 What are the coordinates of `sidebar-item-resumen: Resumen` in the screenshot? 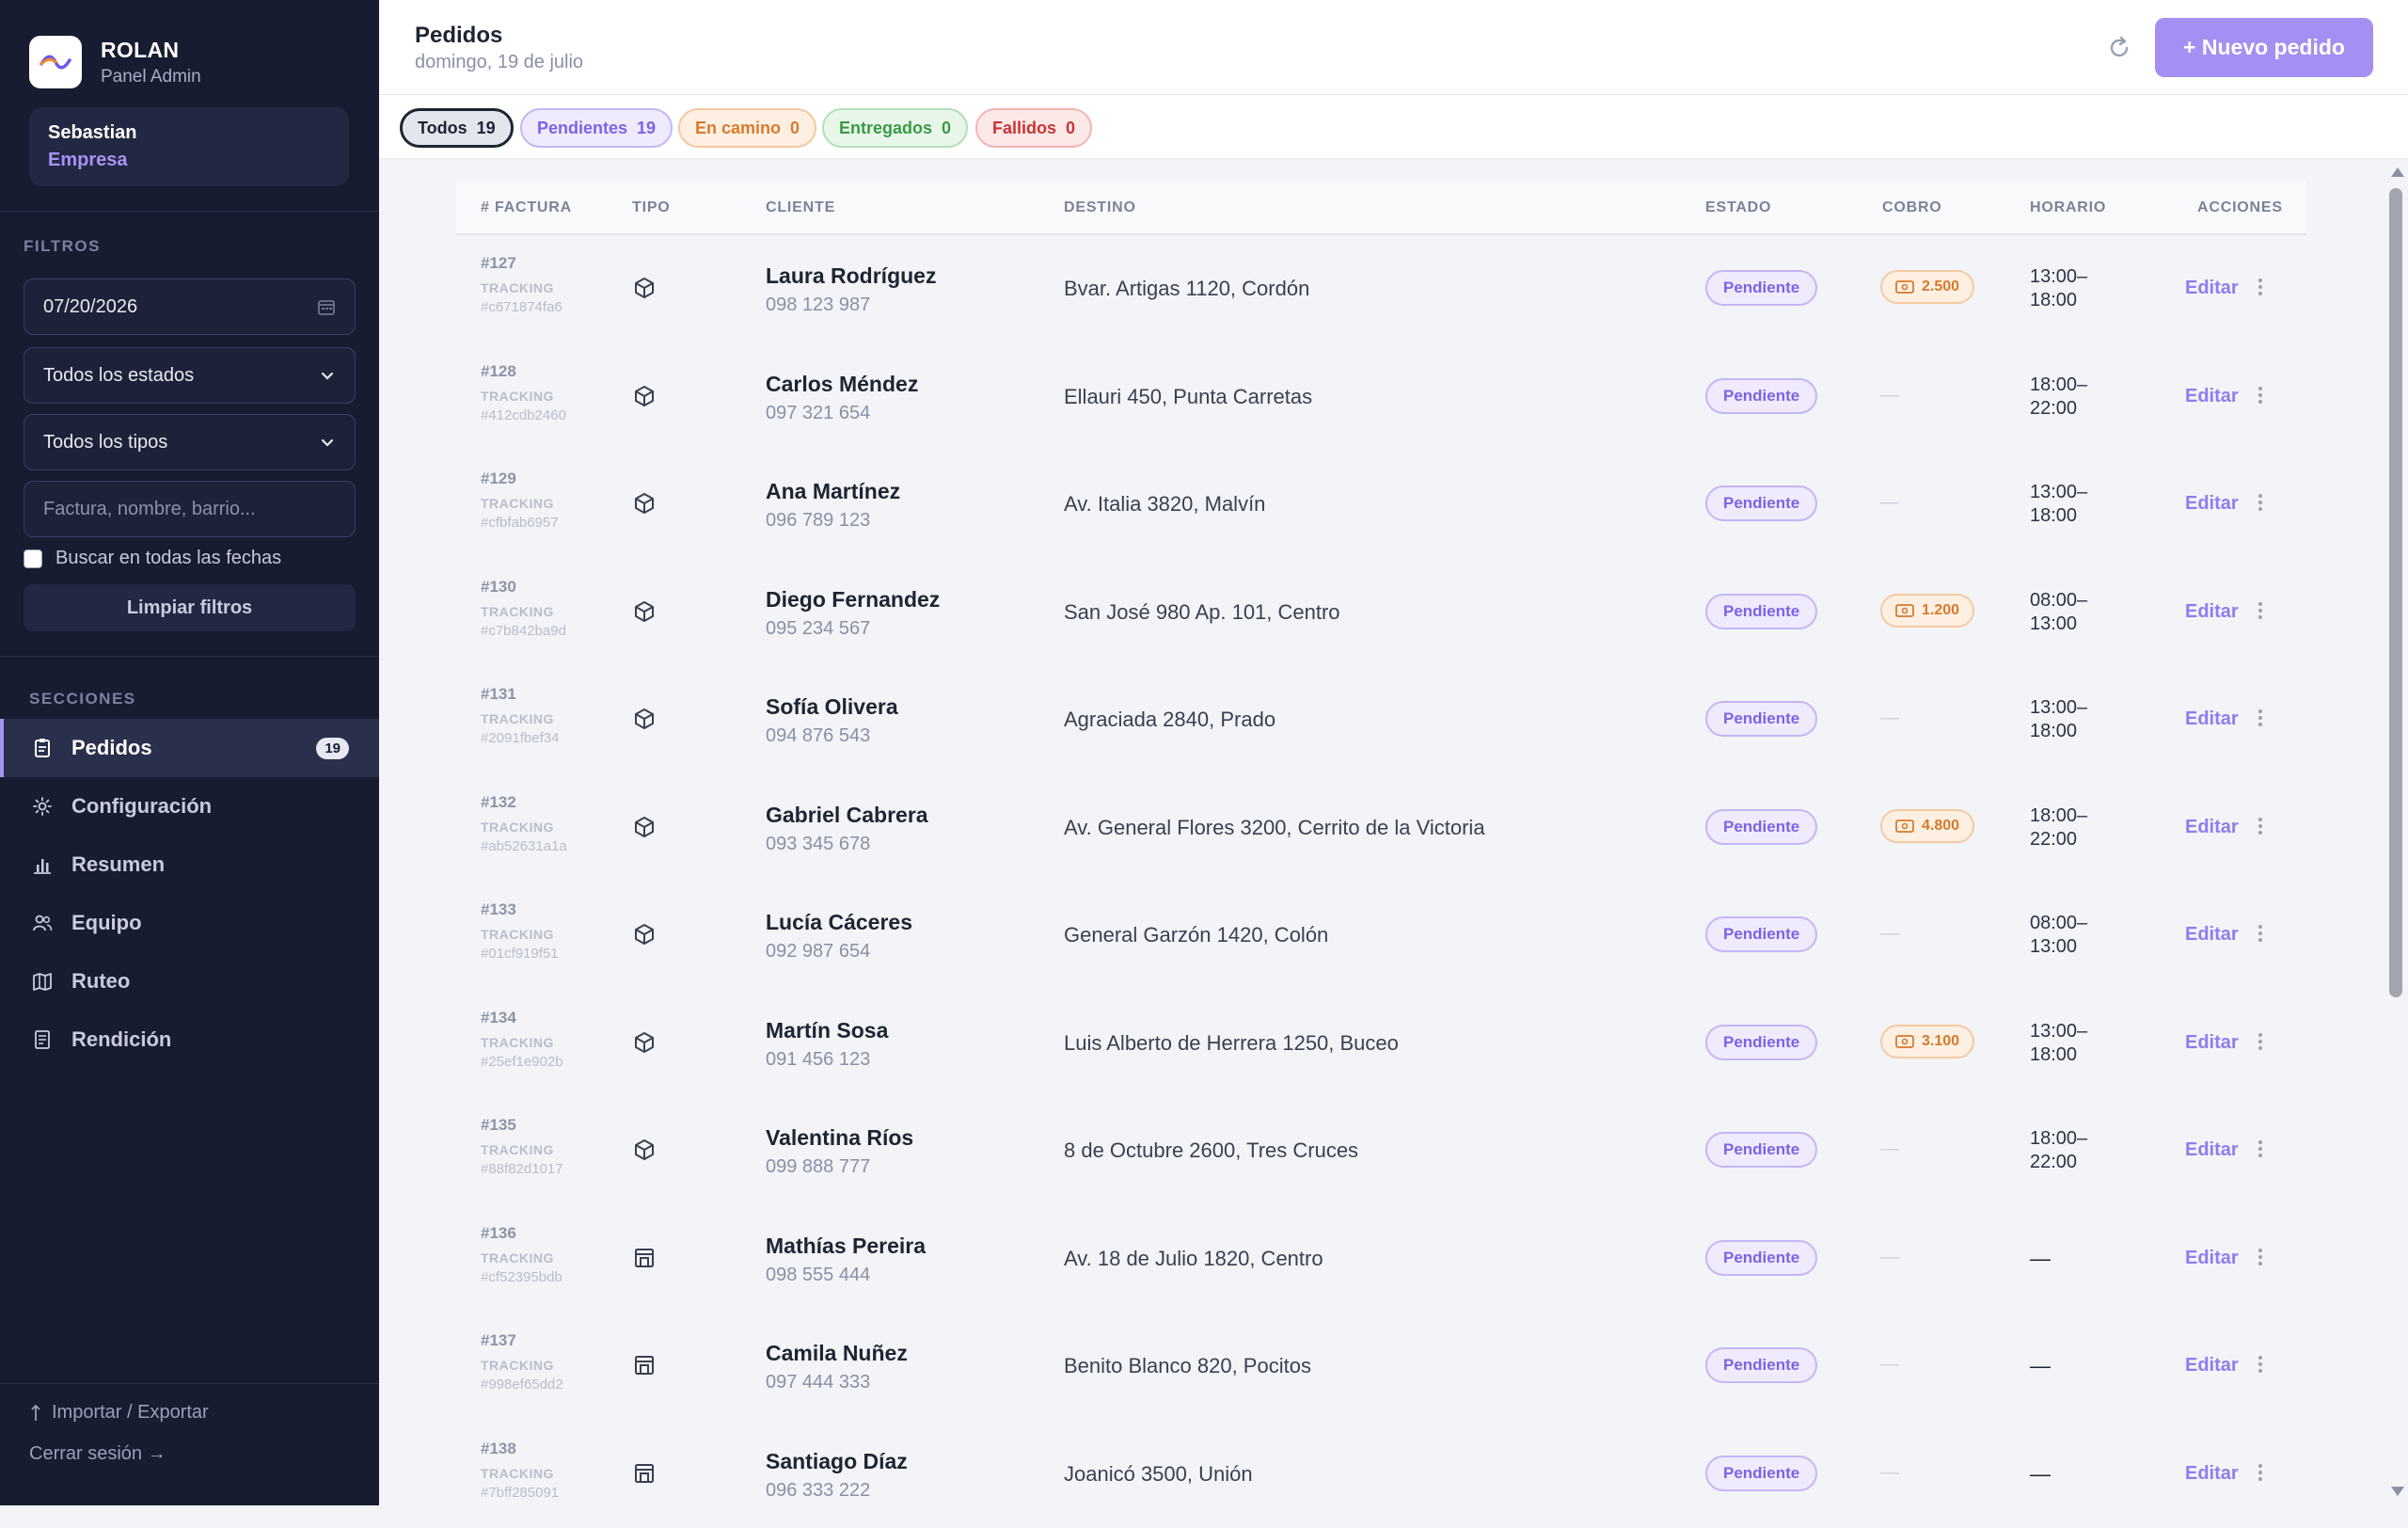 It's located at (190, 865).